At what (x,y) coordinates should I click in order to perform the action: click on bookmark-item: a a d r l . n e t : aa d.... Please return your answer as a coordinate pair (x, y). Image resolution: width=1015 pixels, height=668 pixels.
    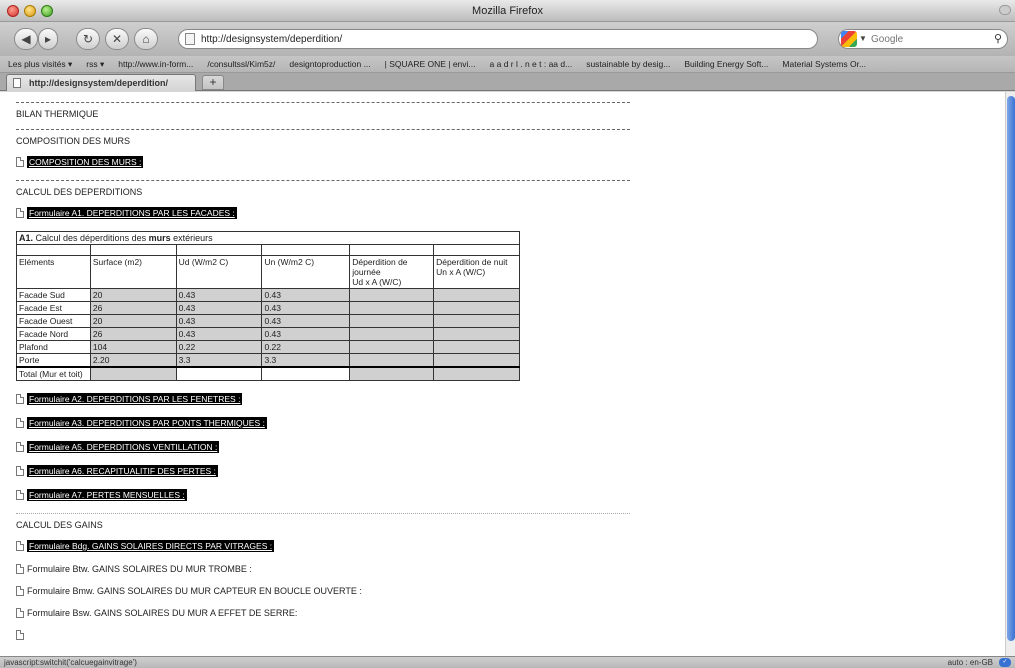
    Looking at the image, I should click on (531, 64).